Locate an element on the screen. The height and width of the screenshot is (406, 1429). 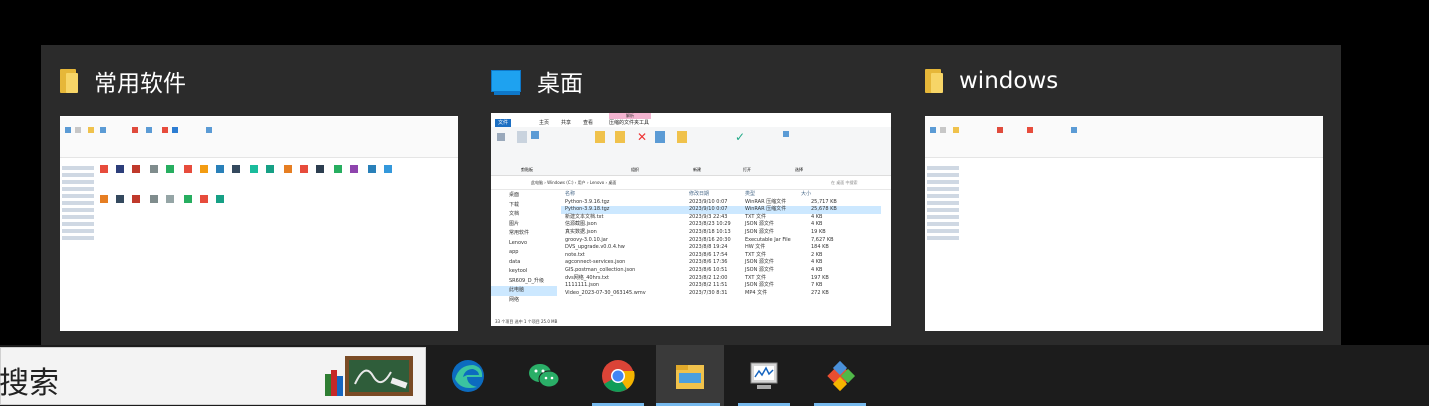
file-explorer-icon is located at coordinates (690, 377).